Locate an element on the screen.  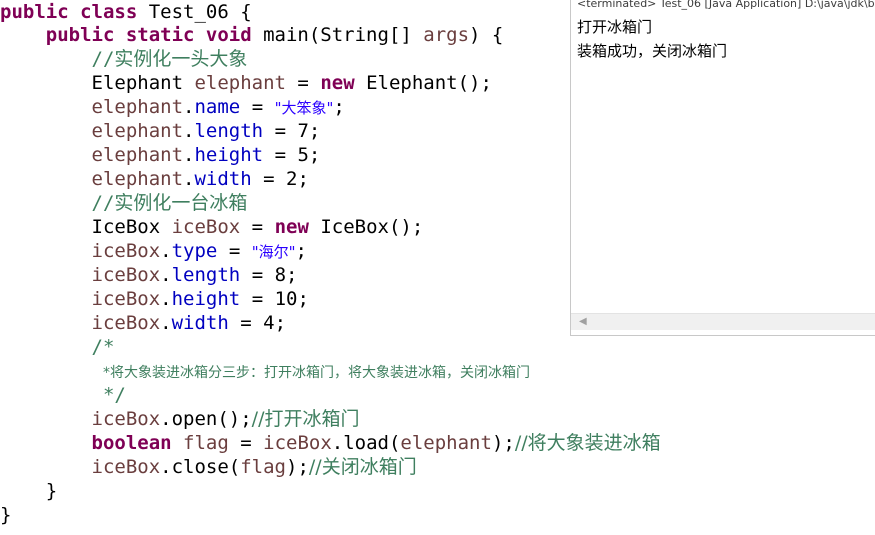
code-line-8: elephant.width = 2; is located at coordinates (200, 179).